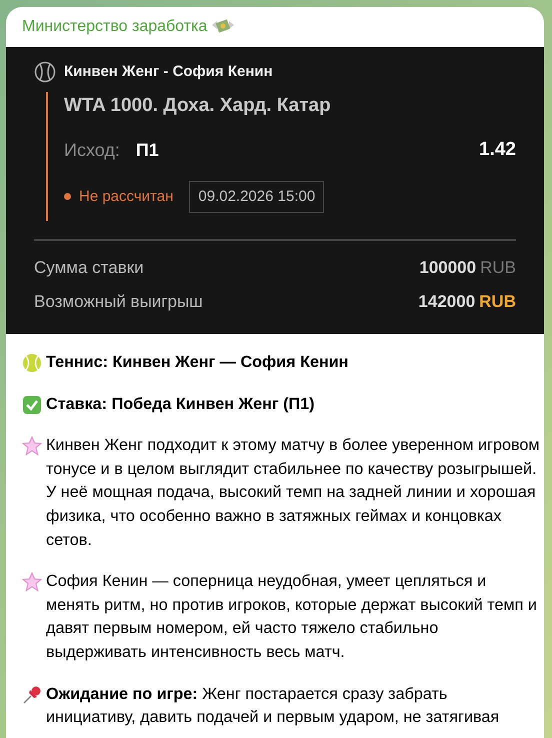 Image resolution: width=552 pixels, height=738 pixels. What do you see at coordinates (147, 150) in the screenshot?
I see `outcome-value: П1` at bounding box center [147, 150].